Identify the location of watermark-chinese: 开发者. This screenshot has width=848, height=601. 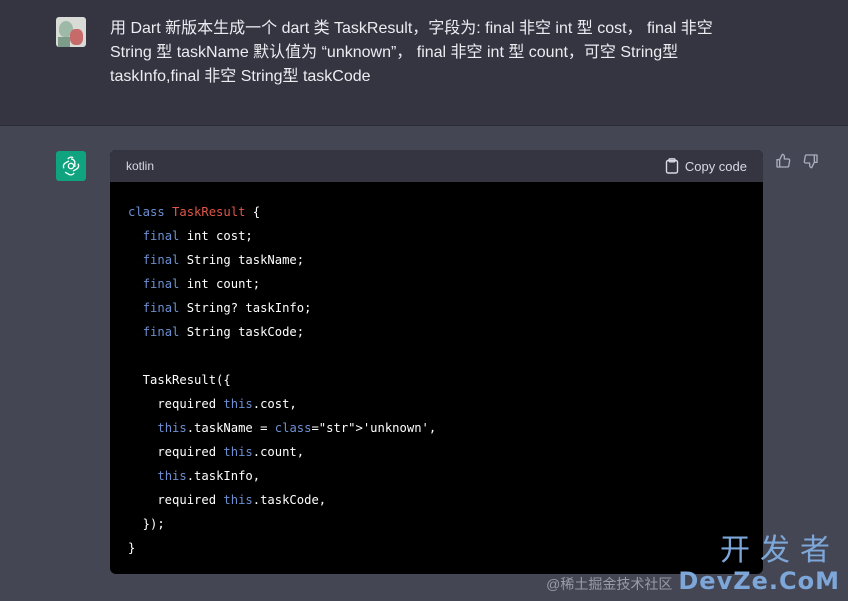
(780, 550).